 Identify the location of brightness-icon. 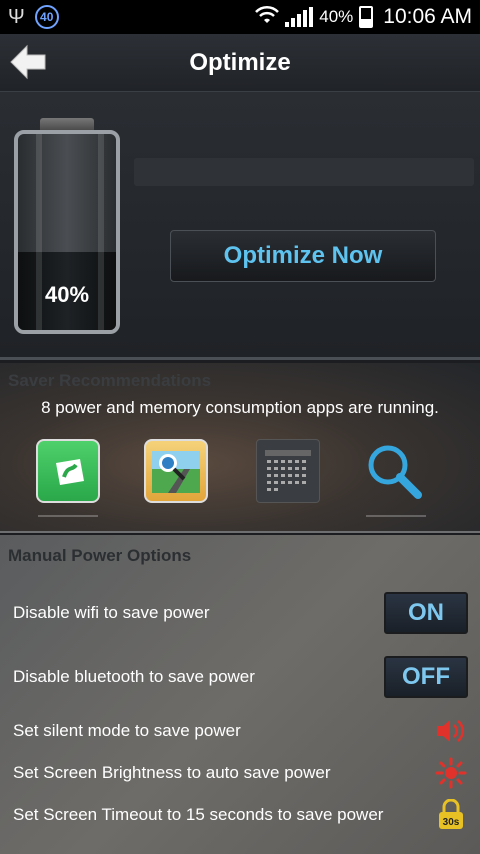
(451, 773).